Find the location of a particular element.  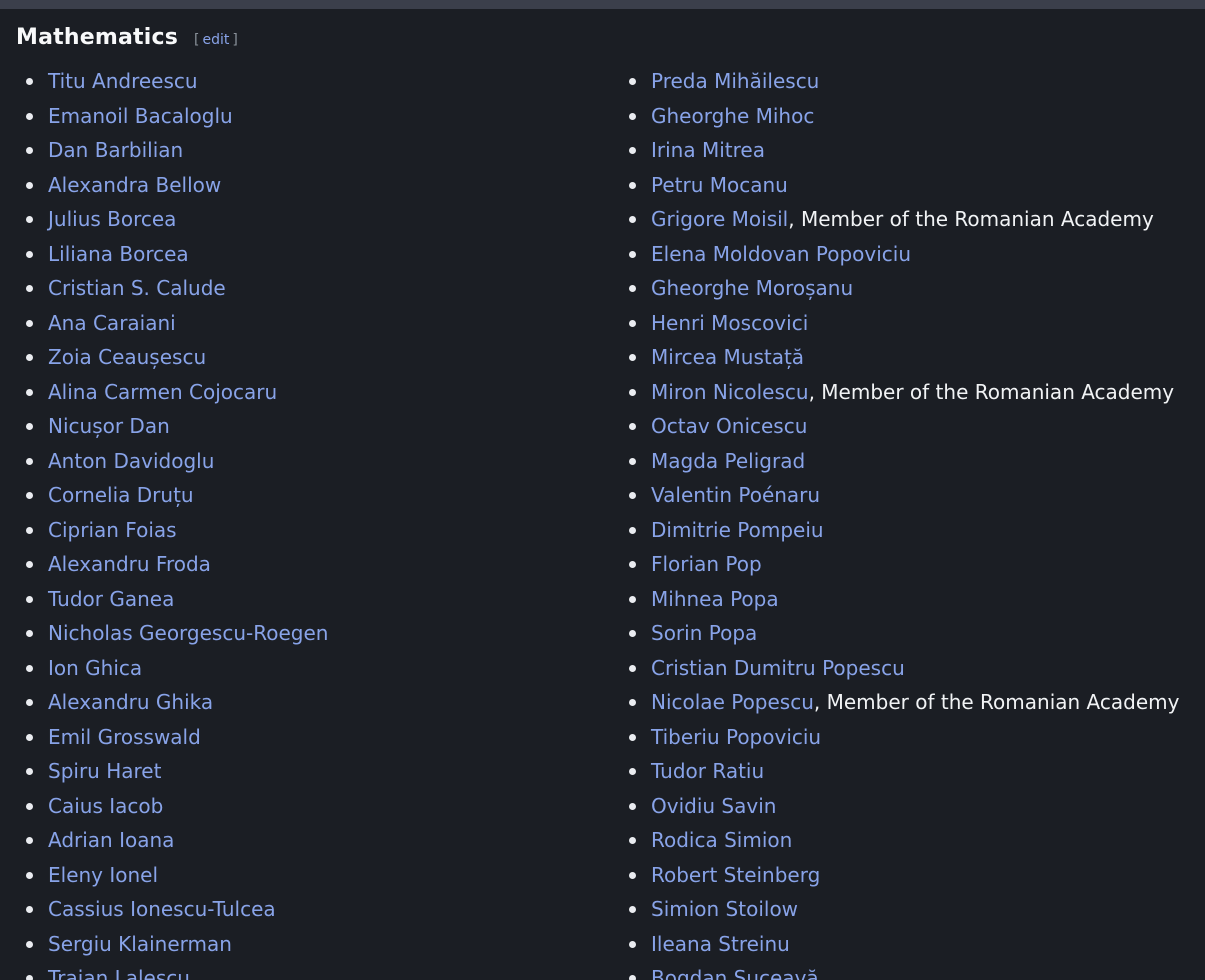

person-link: Cristian S. Calude is located at coordinates (137, 288).